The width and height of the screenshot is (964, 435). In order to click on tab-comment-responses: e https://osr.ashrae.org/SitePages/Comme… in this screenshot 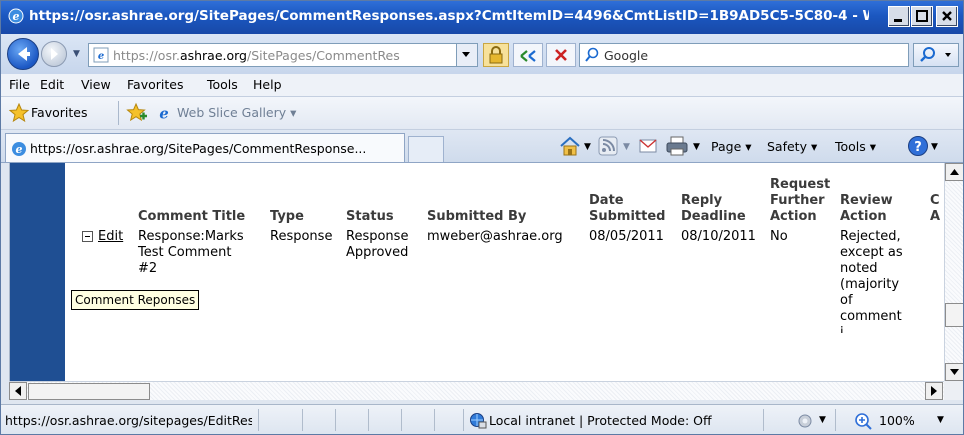, I will do `click(205, 147)`.